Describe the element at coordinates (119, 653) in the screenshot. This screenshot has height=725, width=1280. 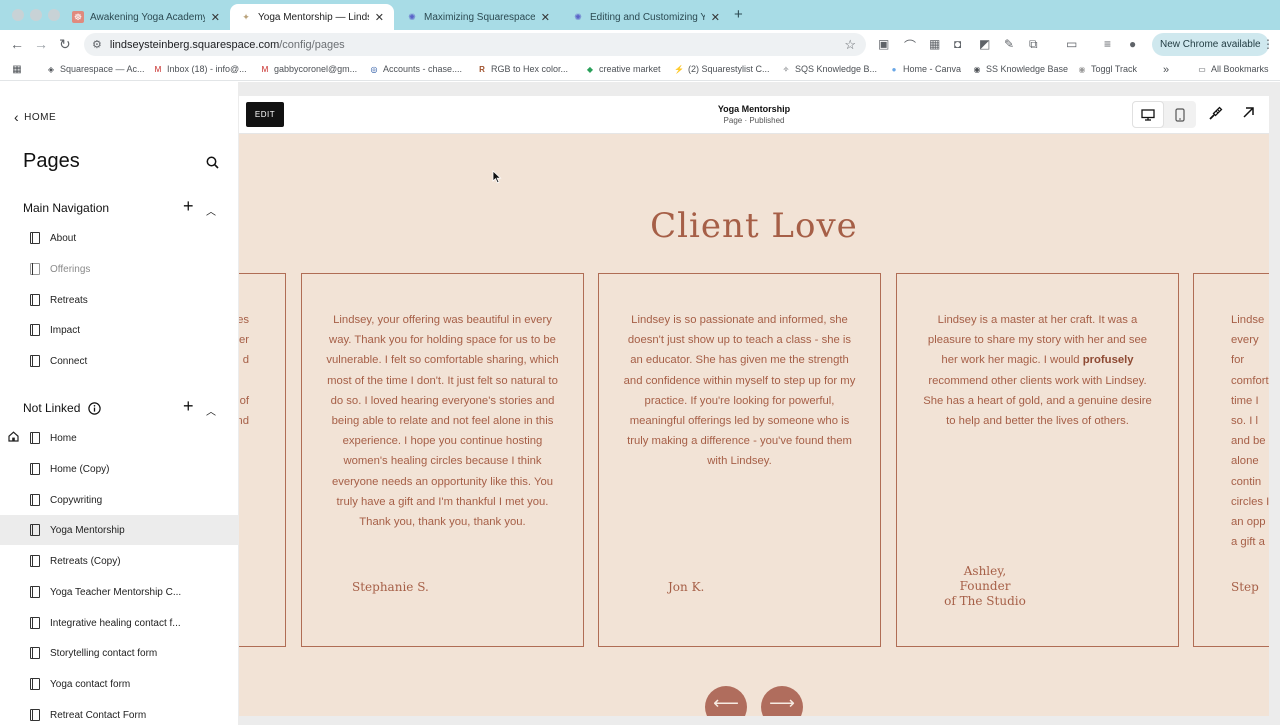
I see `page-item-storytelling-form: Storytelling contact form` at that location.